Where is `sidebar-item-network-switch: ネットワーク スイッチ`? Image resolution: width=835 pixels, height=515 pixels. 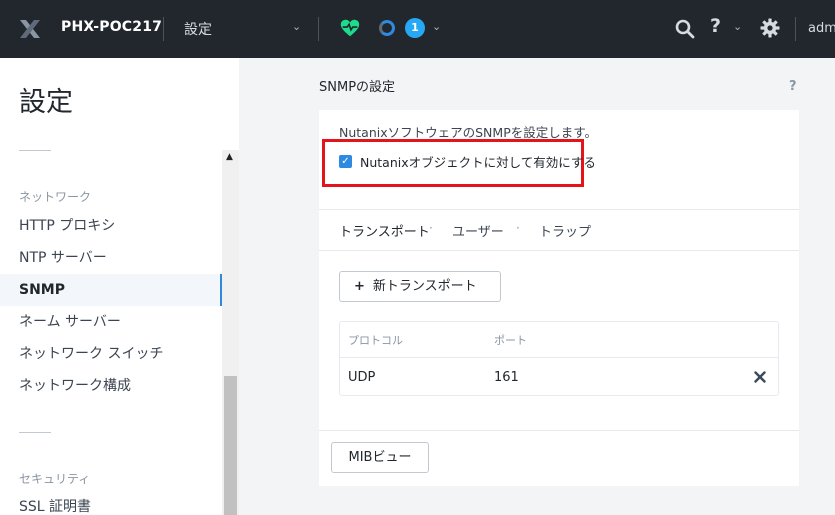
sidebar-item-network-switch: ネットワーク スイッチ is located at coordinates (111, 354).